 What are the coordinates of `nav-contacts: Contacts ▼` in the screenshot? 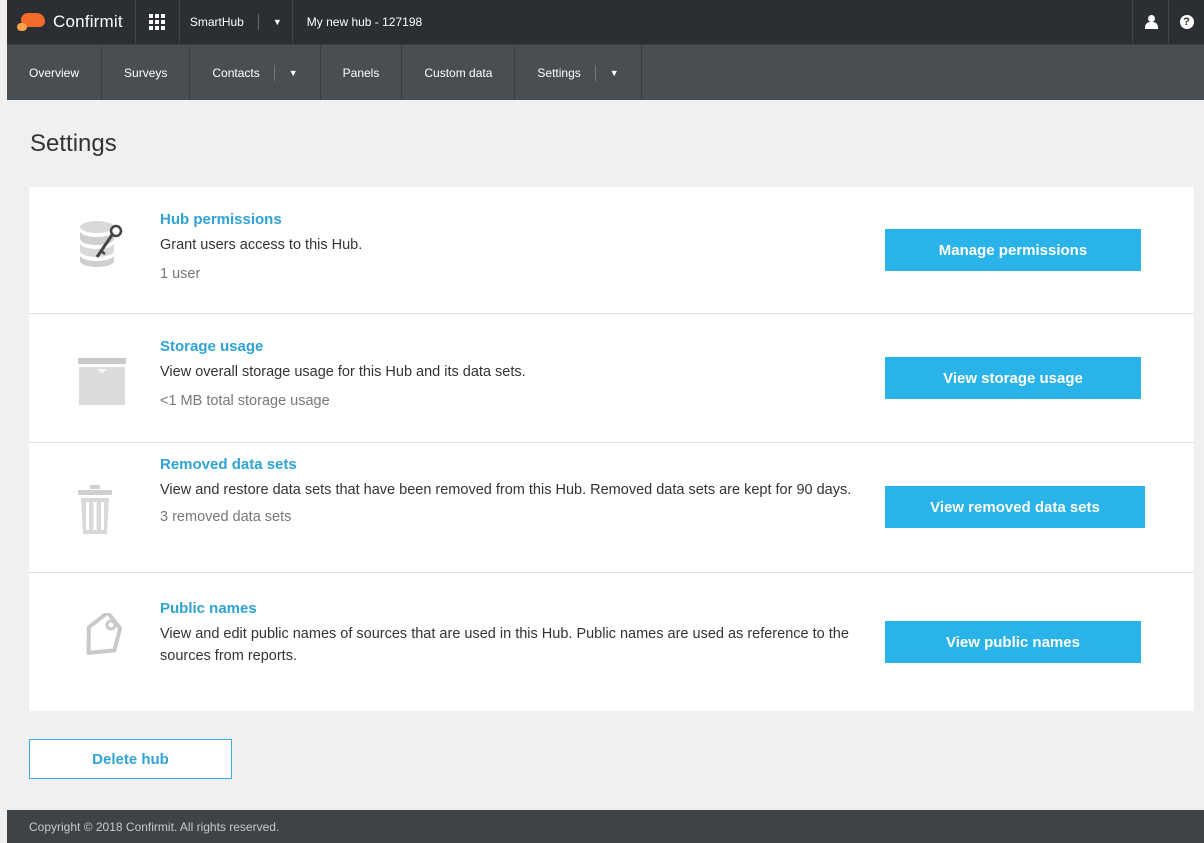 It's located at (255, 72).